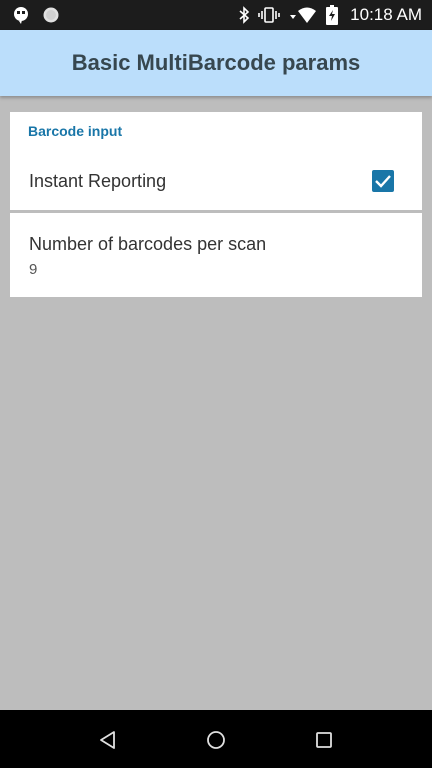 The height and width of the screenshot is (768, 432). I want to click on circle-notification-icon, so click(51, 15).